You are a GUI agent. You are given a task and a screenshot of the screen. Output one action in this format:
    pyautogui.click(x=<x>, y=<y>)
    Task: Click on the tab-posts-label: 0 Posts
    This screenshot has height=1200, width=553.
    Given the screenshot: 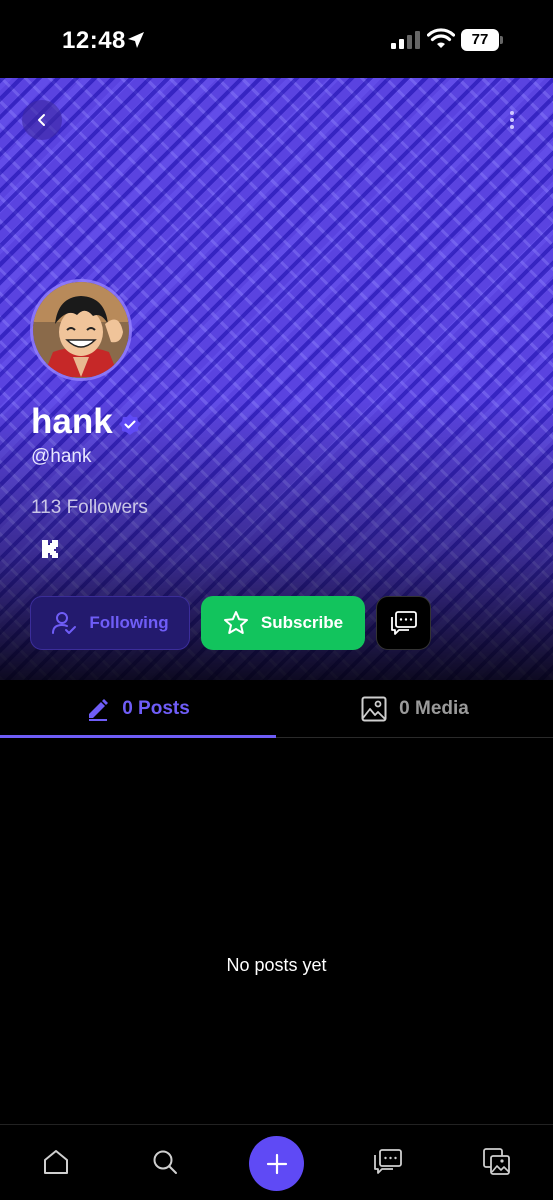 What is the action you would take?
    pyautogui.click(x=156, y=708)
    